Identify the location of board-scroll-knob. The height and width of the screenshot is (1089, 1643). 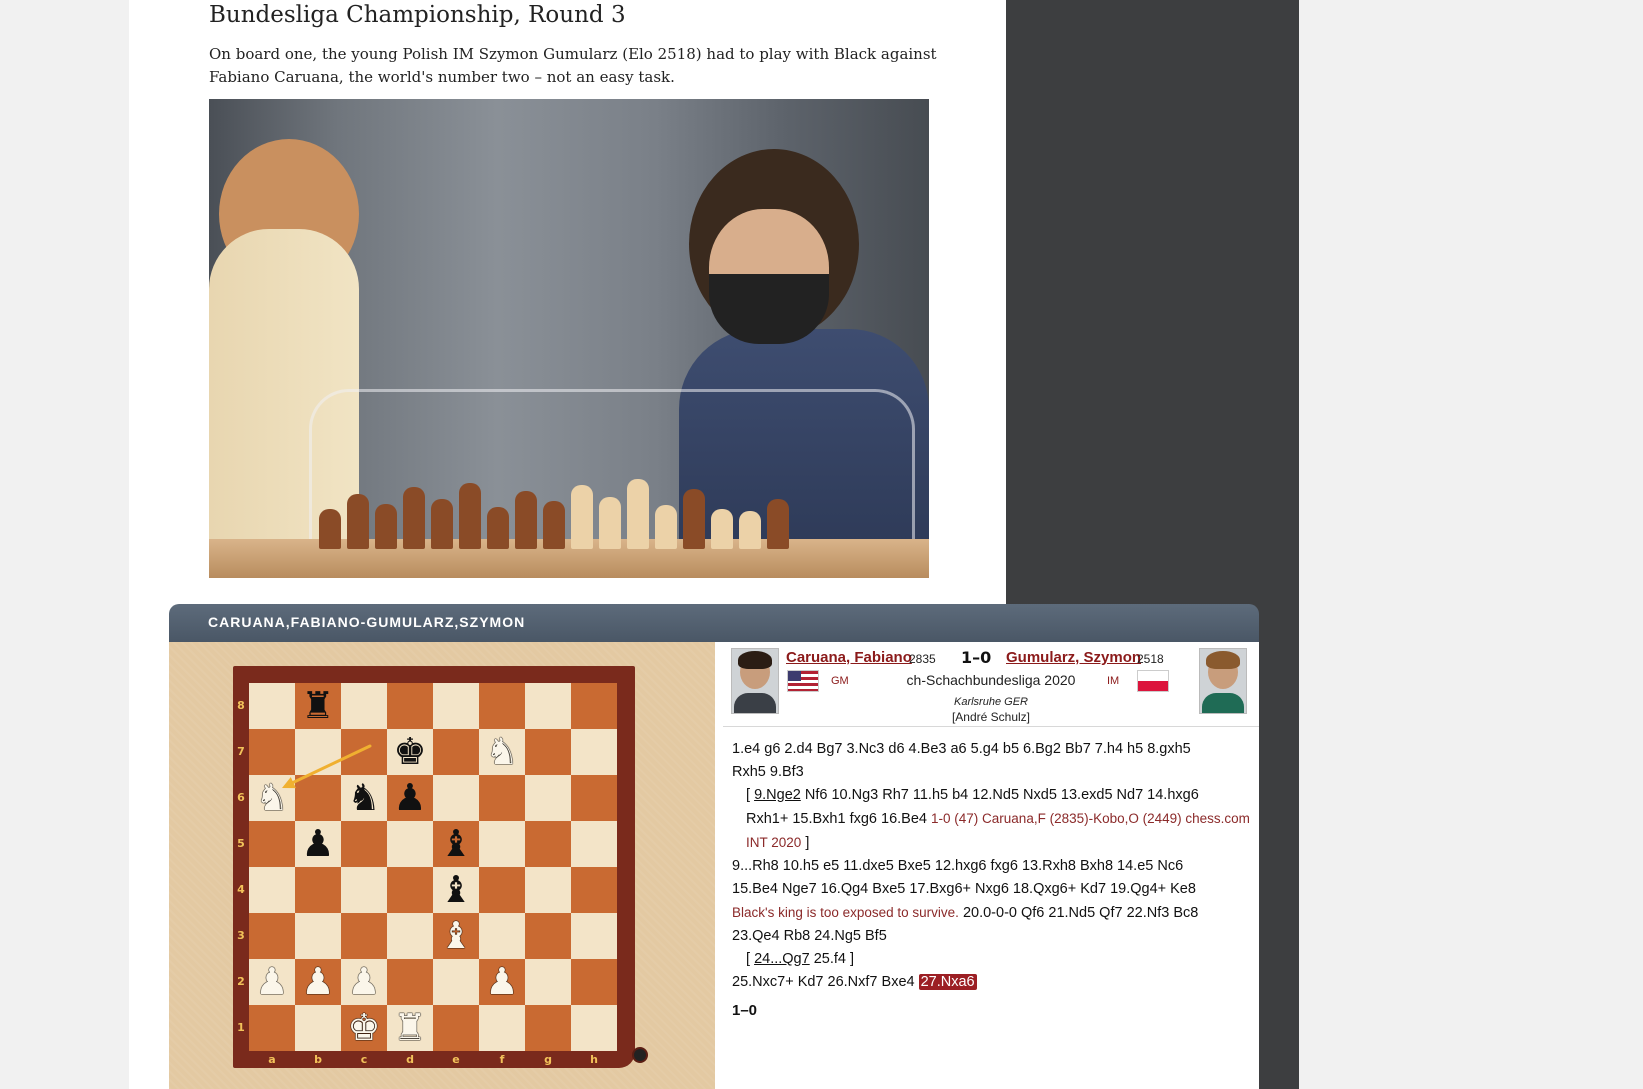
(640, 1055).